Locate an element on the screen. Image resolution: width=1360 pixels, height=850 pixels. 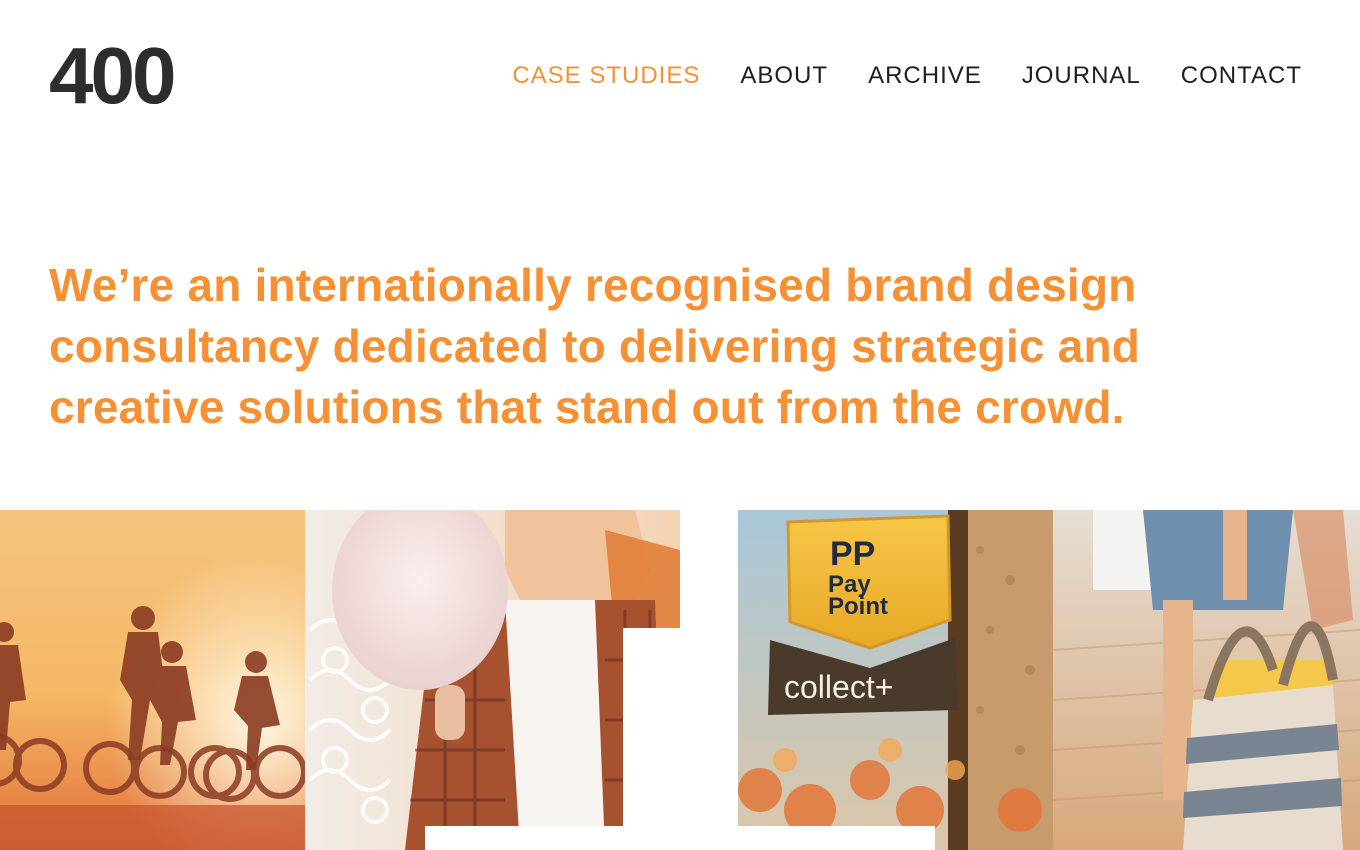
nav-journal: JOURNAL is located at coordinates (1081, 76).